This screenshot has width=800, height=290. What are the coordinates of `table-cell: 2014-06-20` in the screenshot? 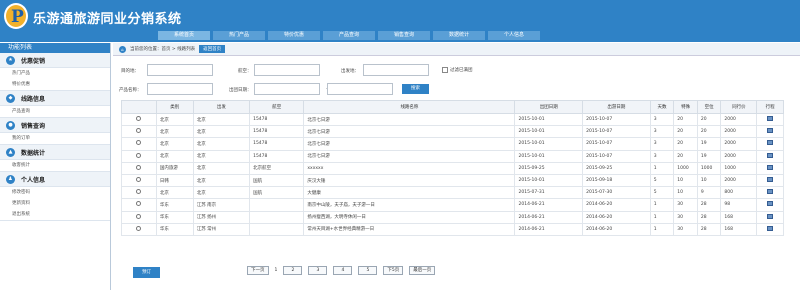 It's located at (616, 217).